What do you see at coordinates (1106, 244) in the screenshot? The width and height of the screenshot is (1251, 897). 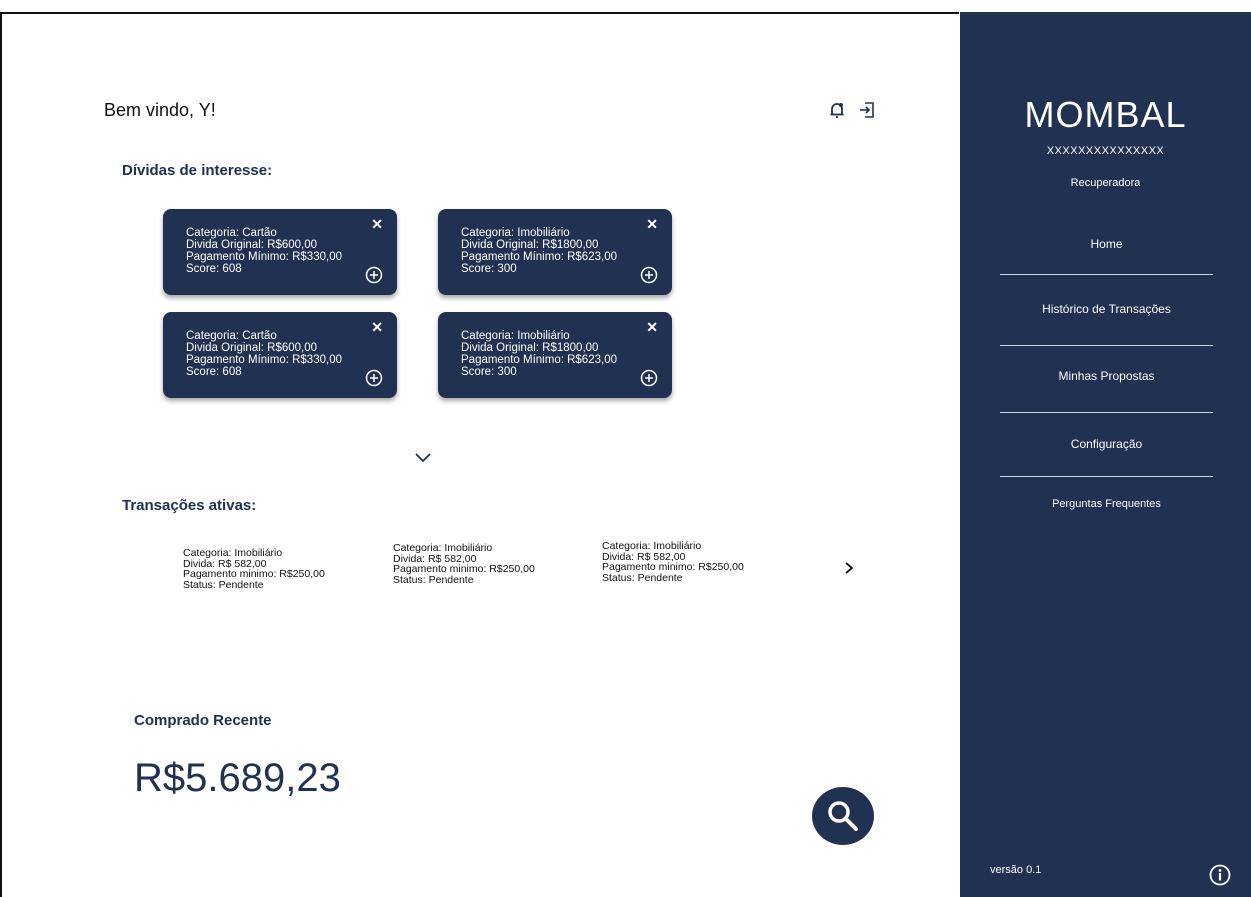 I see `nav-item-home: Home` at bounding box center [1106, 244].